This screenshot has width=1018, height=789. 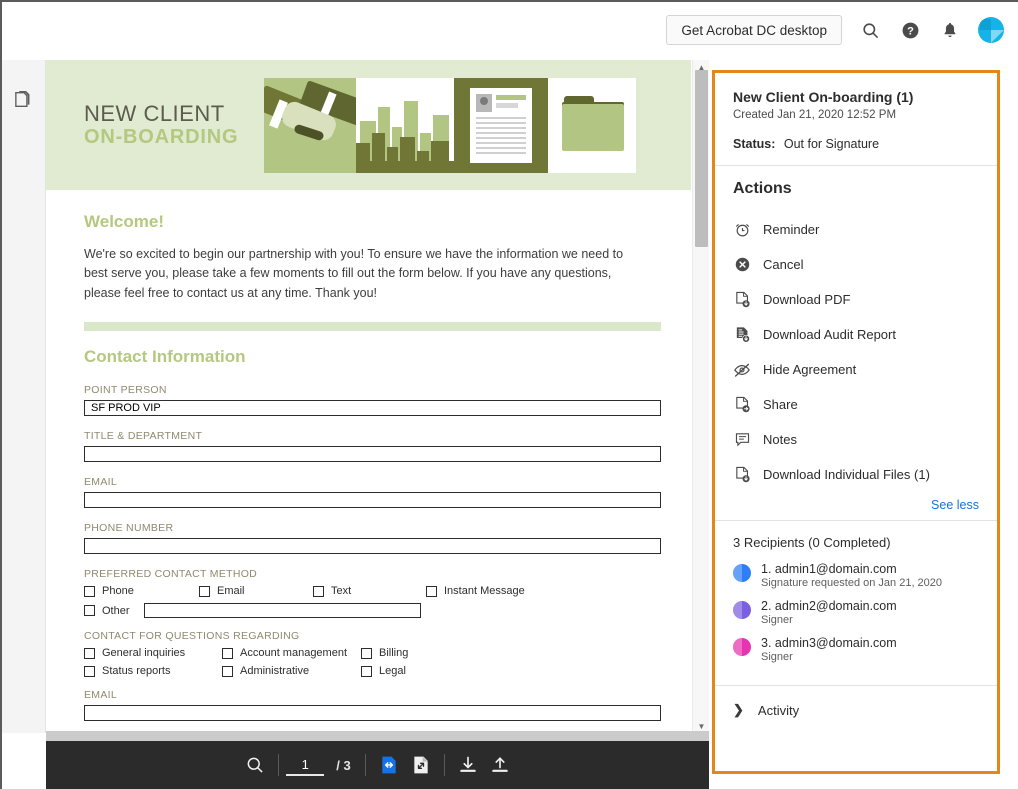 I want to click on chevron-right-icon: ❯, so click(x=738, y=709).